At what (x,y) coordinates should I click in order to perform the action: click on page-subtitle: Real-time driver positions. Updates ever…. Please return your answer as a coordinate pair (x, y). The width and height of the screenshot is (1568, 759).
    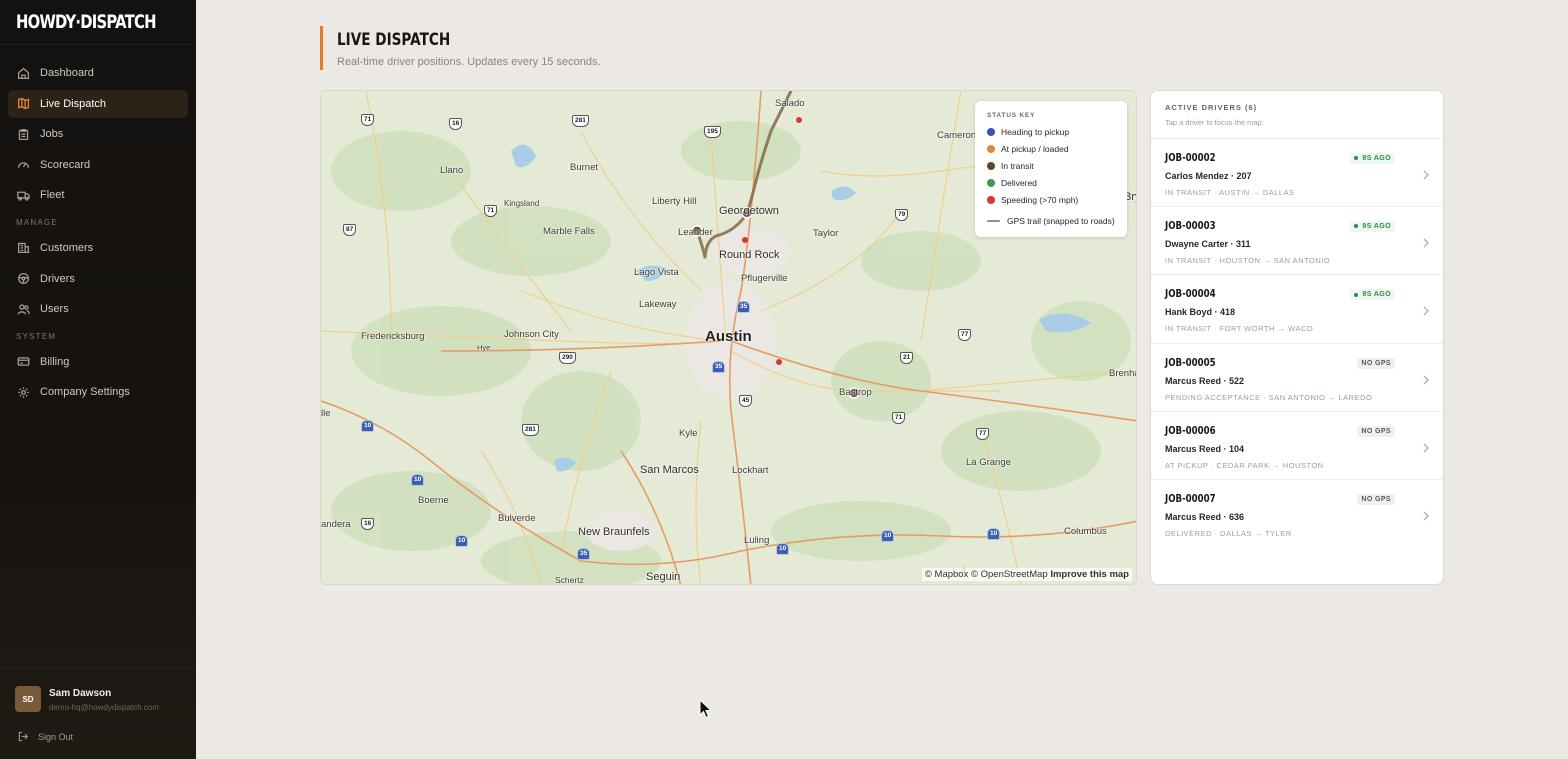
    Looking at the image, I should click on (469, 62).